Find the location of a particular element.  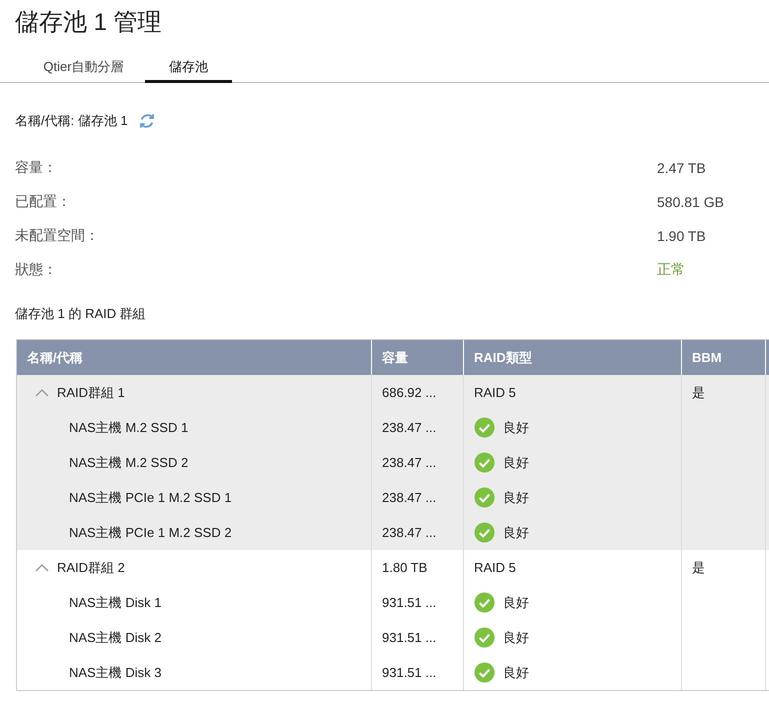

group-name: RAID群組 1 is located at coordinates (91, 393).